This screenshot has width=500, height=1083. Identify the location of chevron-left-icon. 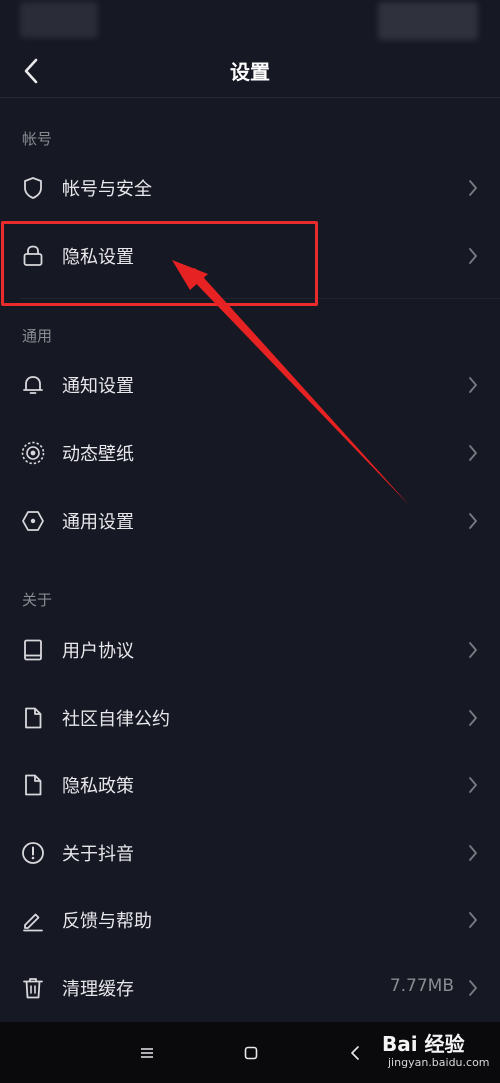
(355, 1053).